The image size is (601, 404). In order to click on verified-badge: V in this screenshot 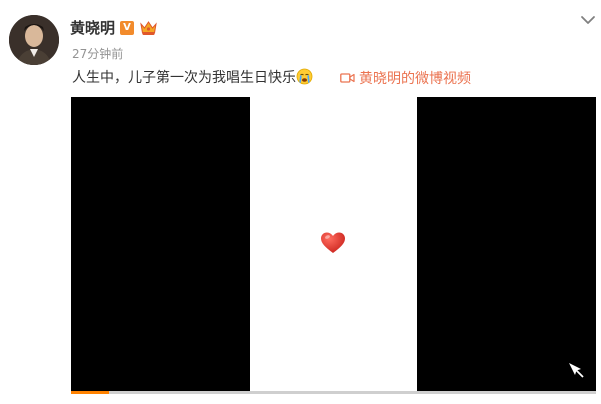, I will do `click(127, 28)`.